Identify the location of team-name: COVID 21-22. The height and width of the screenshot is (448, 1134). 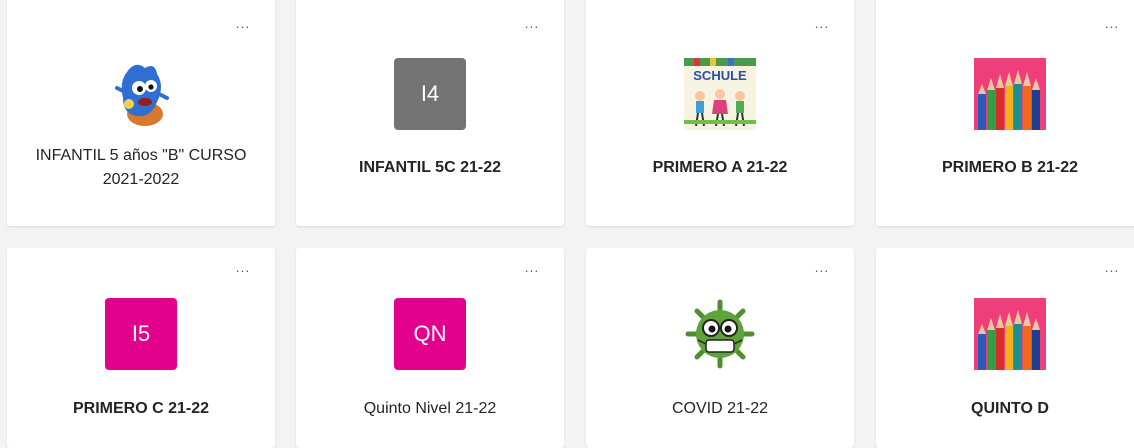
(720, 408).